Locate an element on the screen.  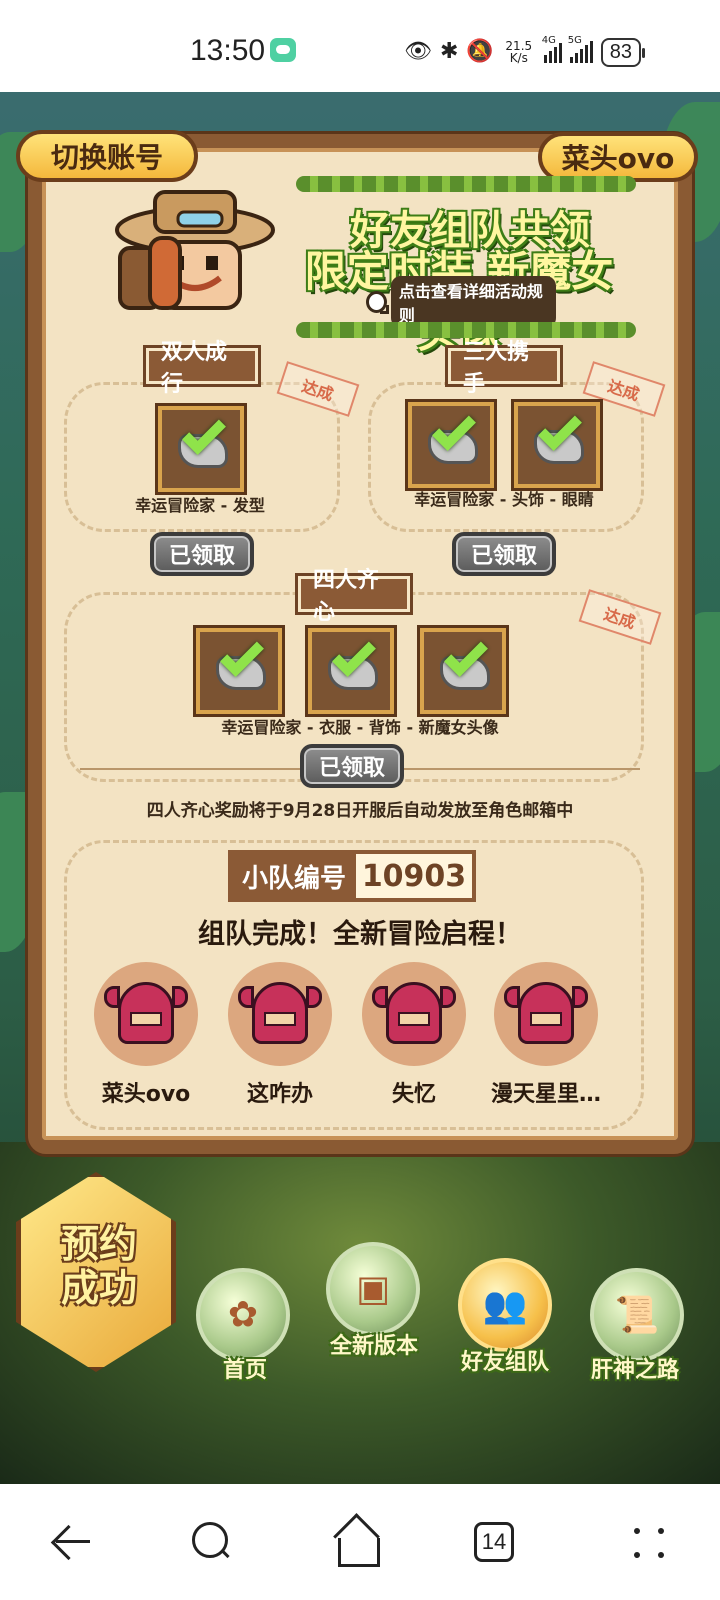
reward-item-eyes is located at coordinates (557, 445).